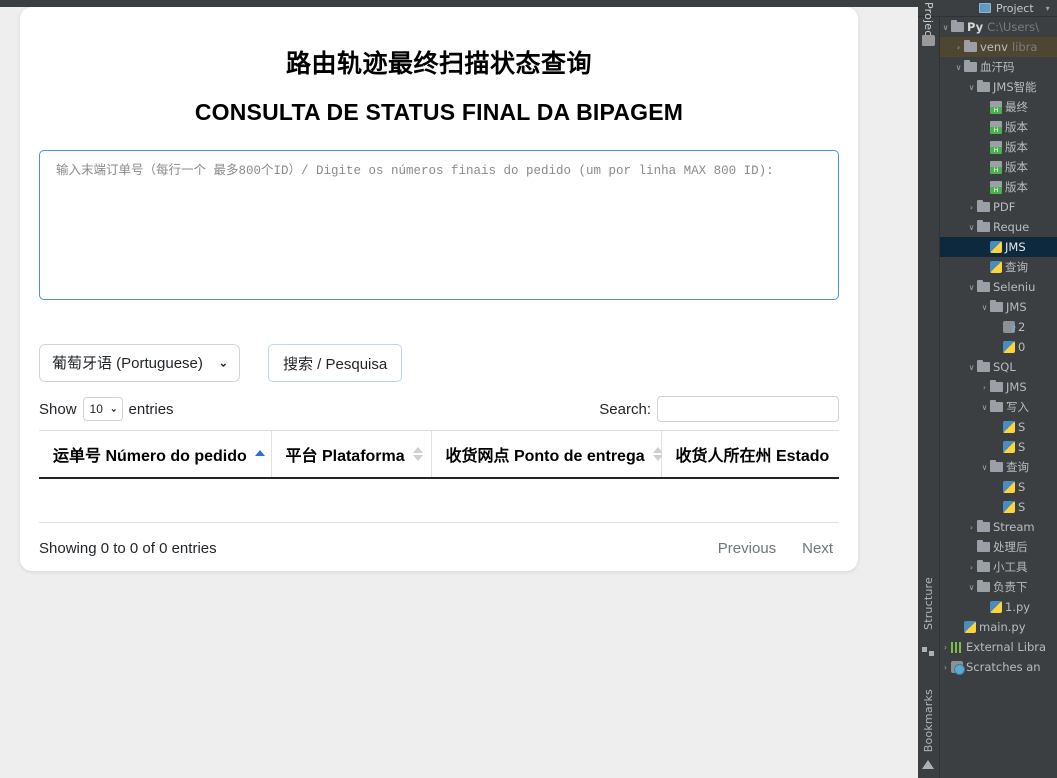  I want to click on tree-node: ›处理后, so click(998, 547).